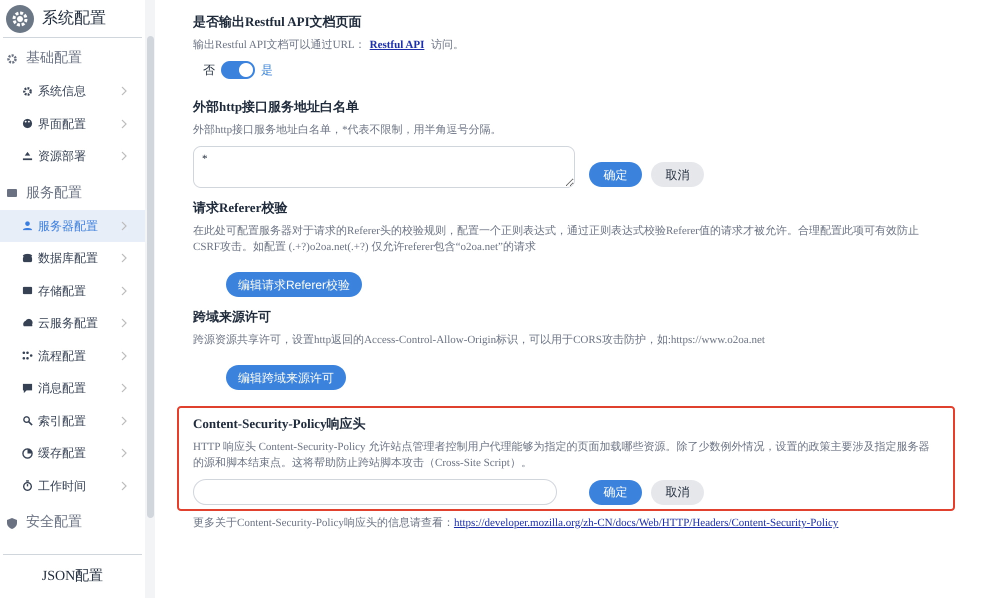 This screenshot has width=1000, height=598. Describe the element at coordinates (72, 124) in the screenshot. I see `sidebar-item: 界面配置` at that location.